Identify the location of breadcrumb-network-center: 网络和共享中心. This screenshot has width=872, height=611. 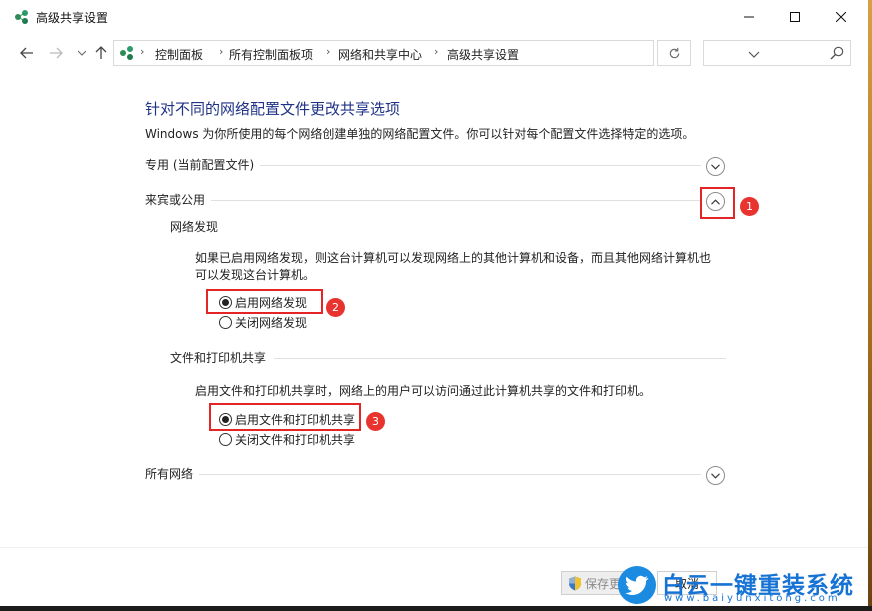
(380, 54).